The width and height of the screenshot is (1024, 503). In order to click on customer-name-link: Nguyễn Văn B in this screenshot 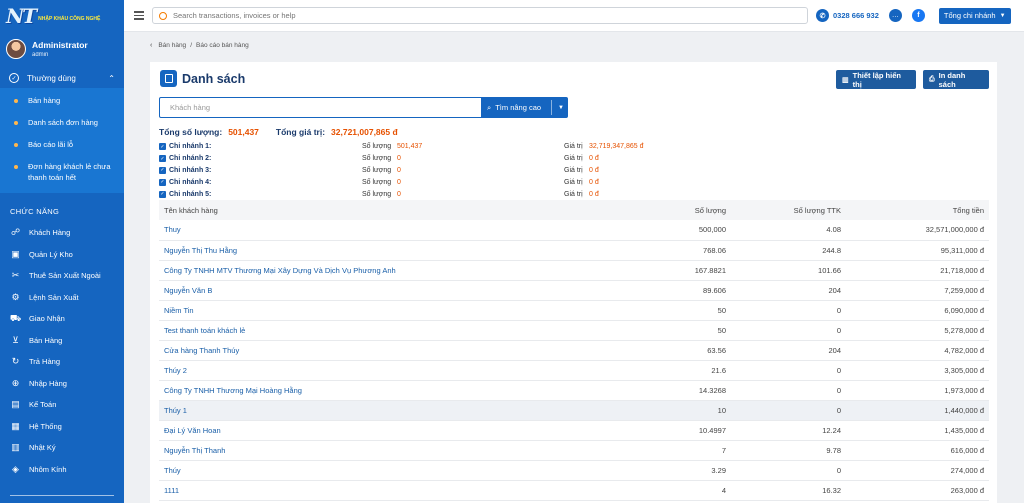, I will do `click(379, 290)`.